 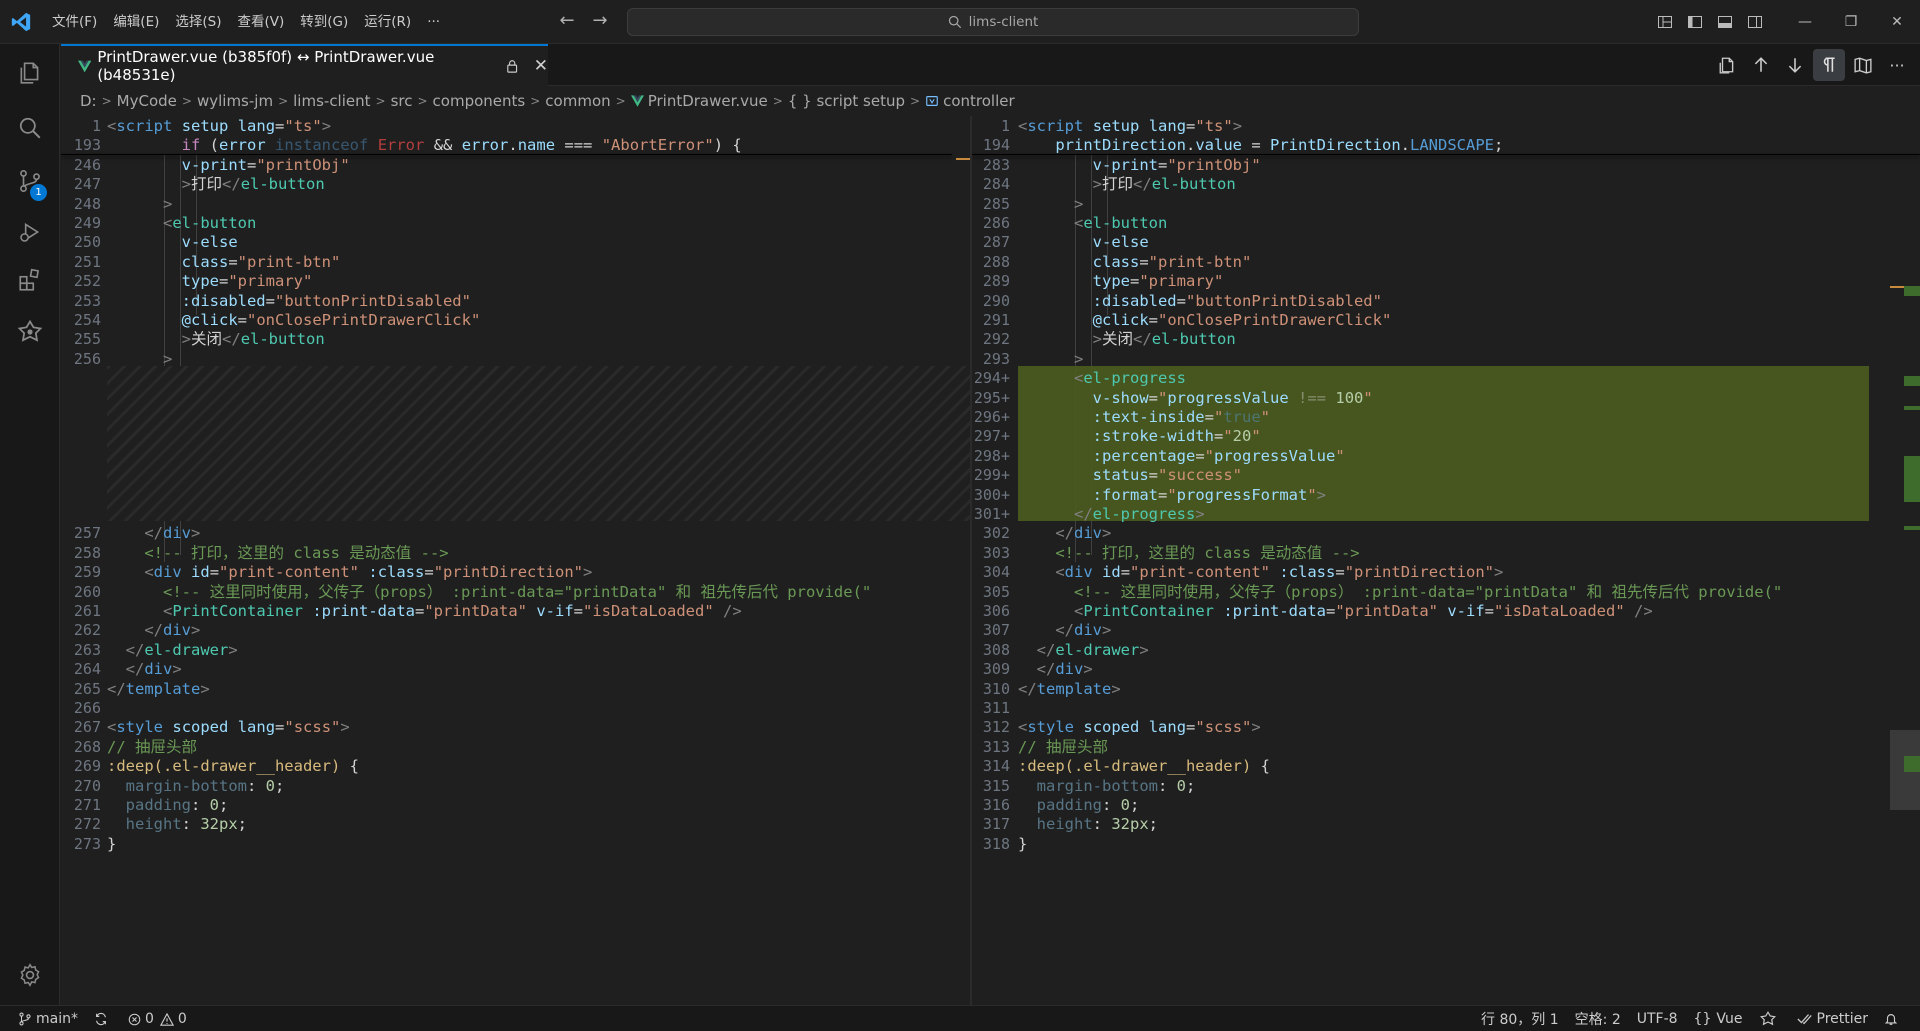 I want to click on editor-actions: ···, so click(x=1815, y=65).